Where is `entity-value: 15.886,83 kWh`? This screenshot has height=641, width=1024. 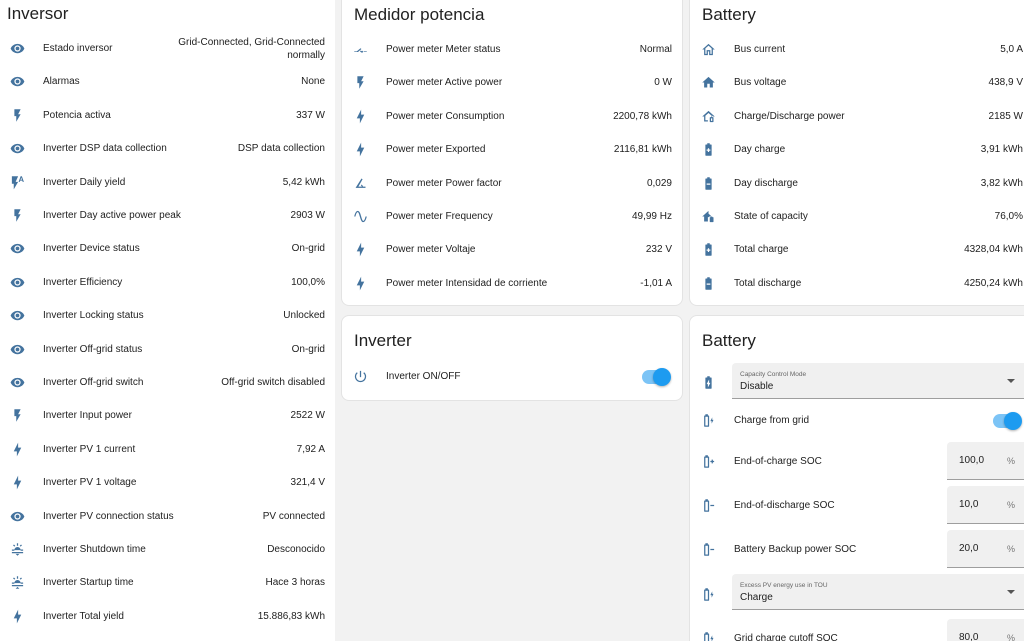 entity-value: 15.886,83 kWh is located at coordinates (291, 616).